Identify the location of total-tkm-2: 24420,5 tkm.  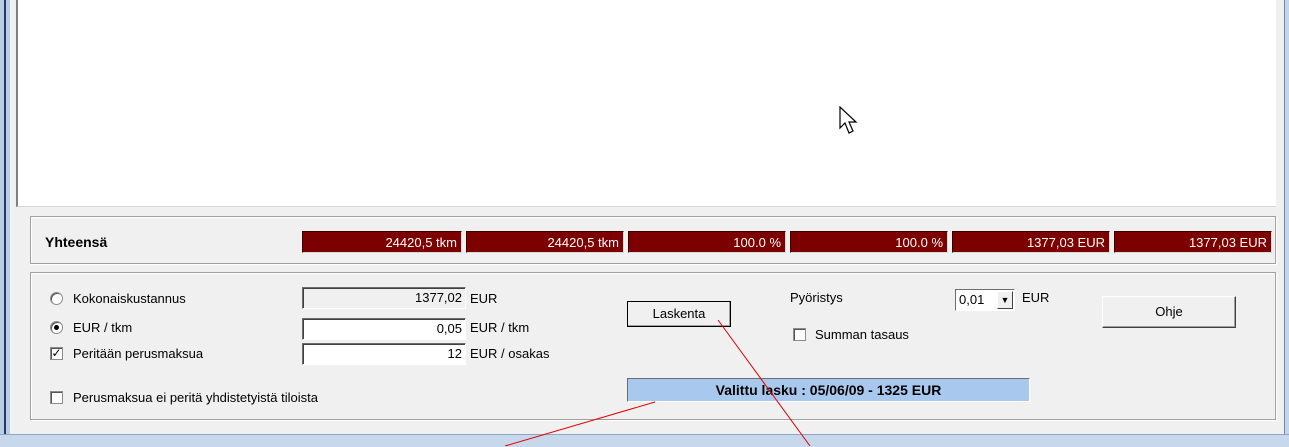
(545, 242).